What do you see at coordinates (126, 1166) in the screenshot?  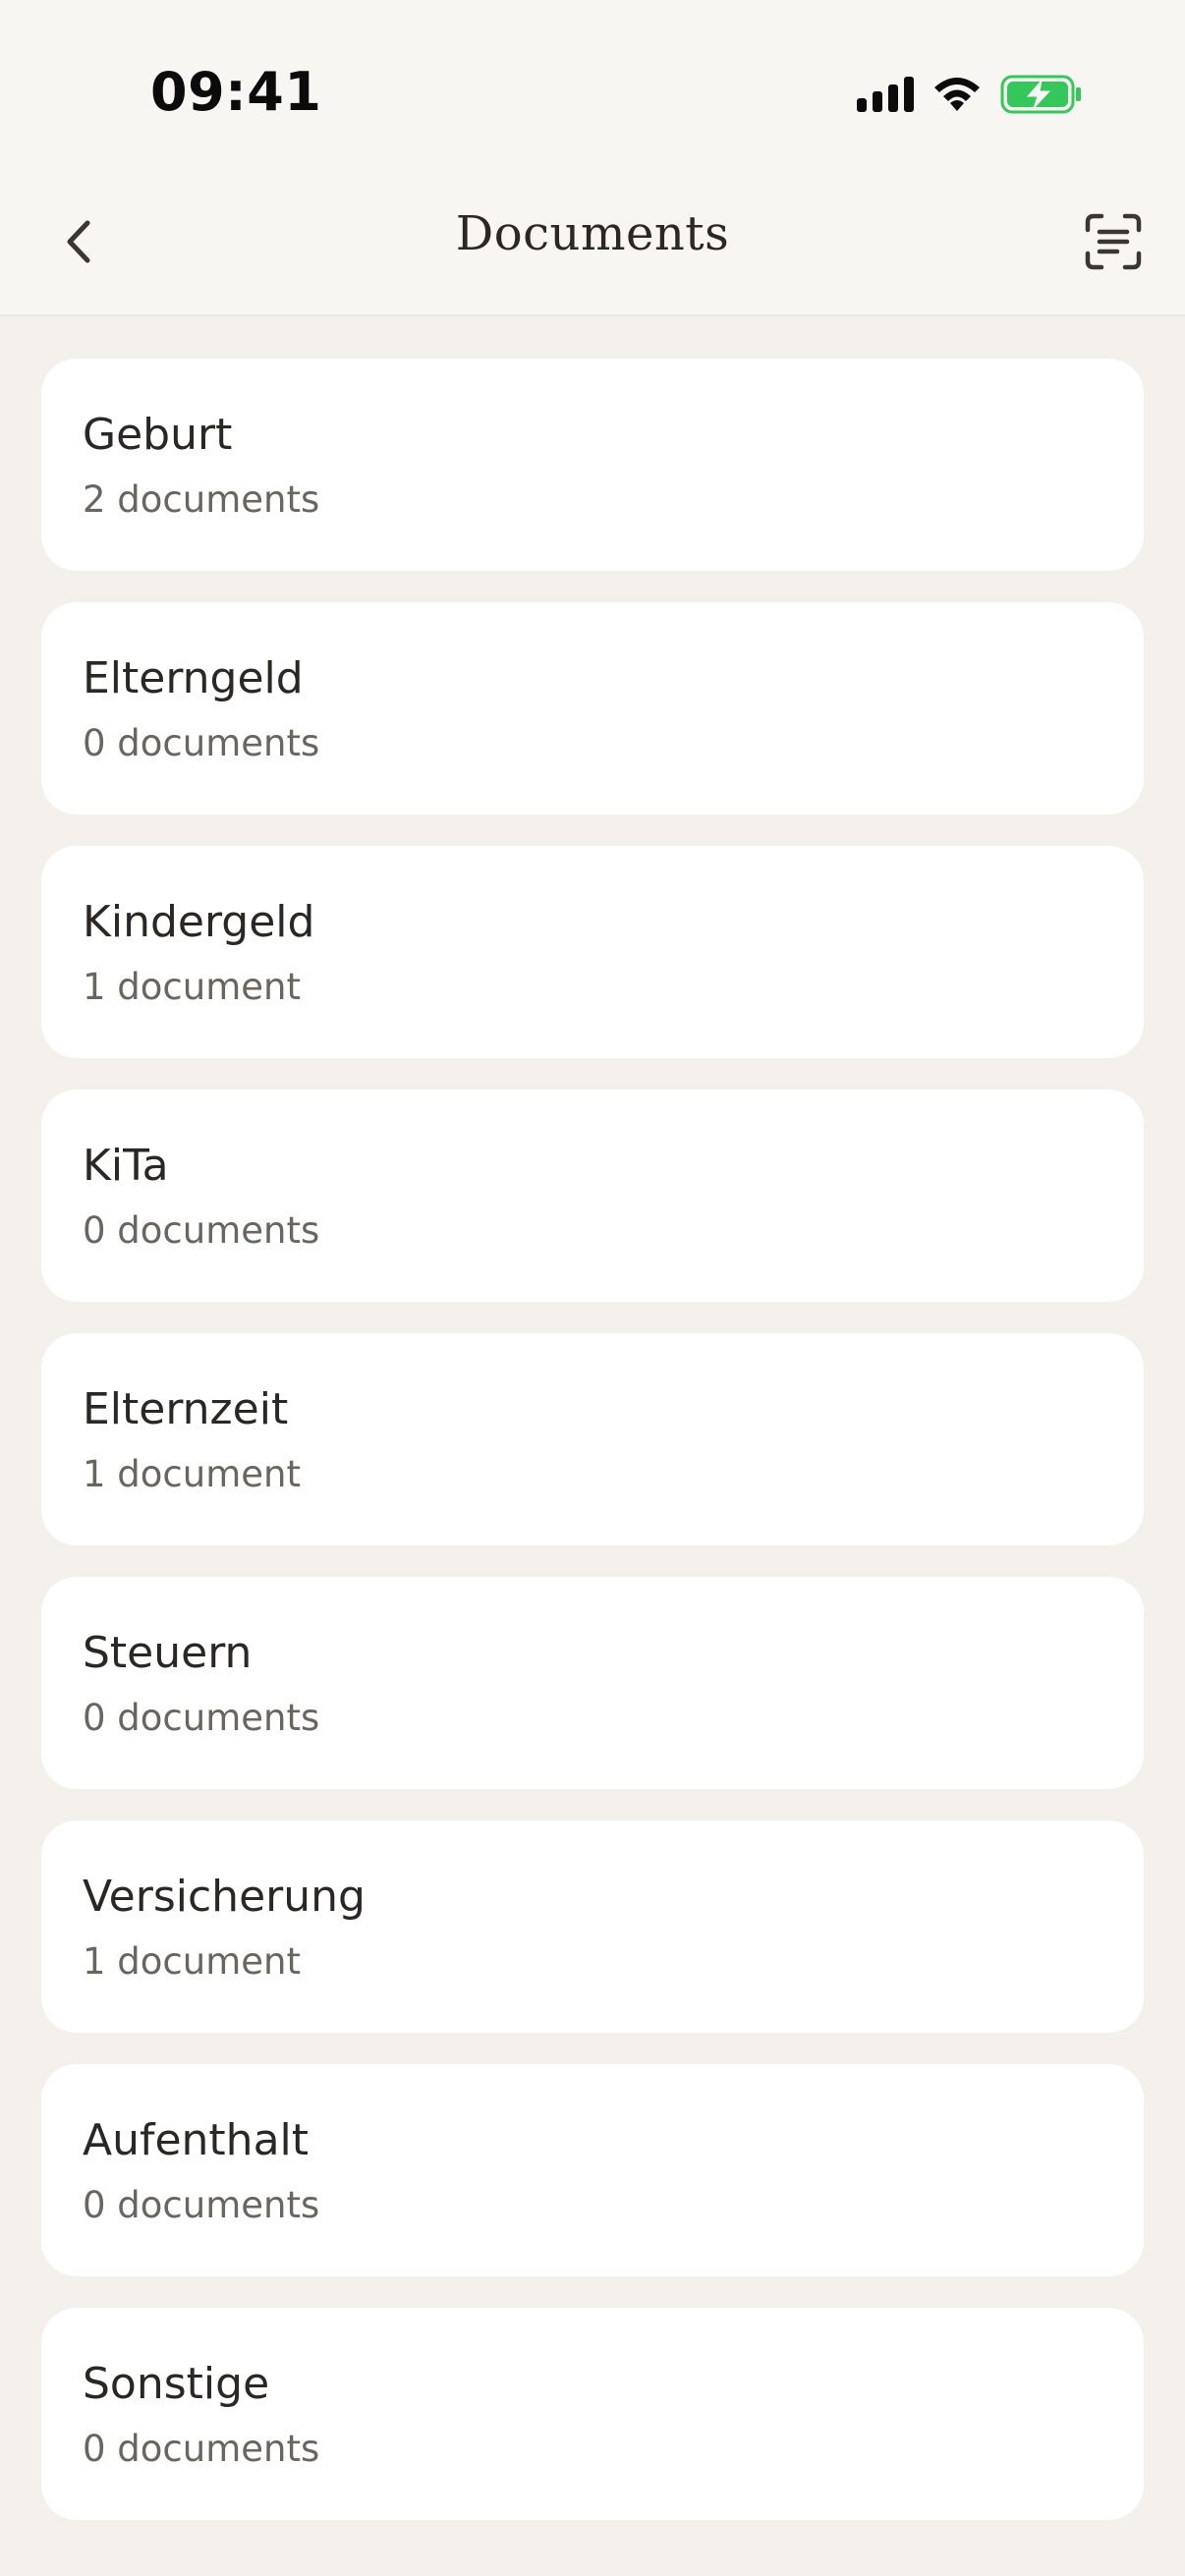 I see `category-name: KiTa` at bounding box center [126, 1166].